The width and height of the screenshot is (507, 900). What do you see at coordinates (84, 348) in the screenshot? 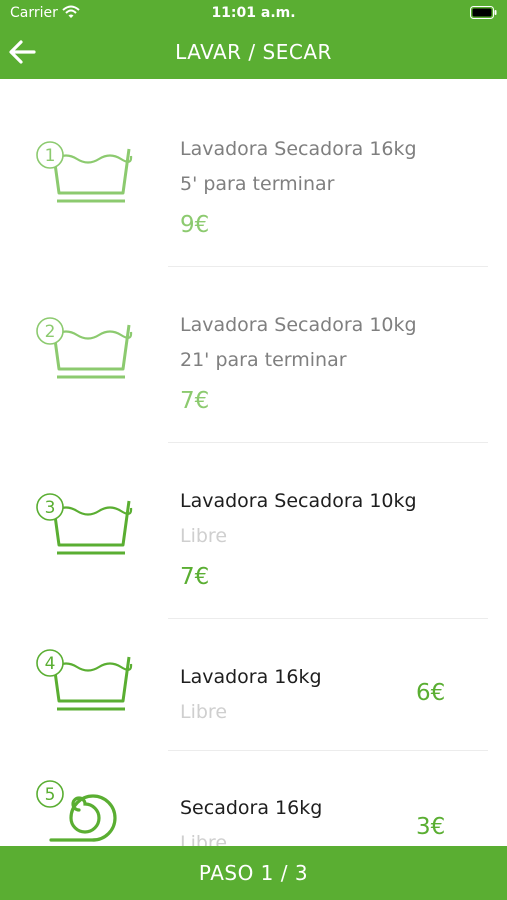
I see `wash-tub-icon: 2` at bounding box center [84, 348].